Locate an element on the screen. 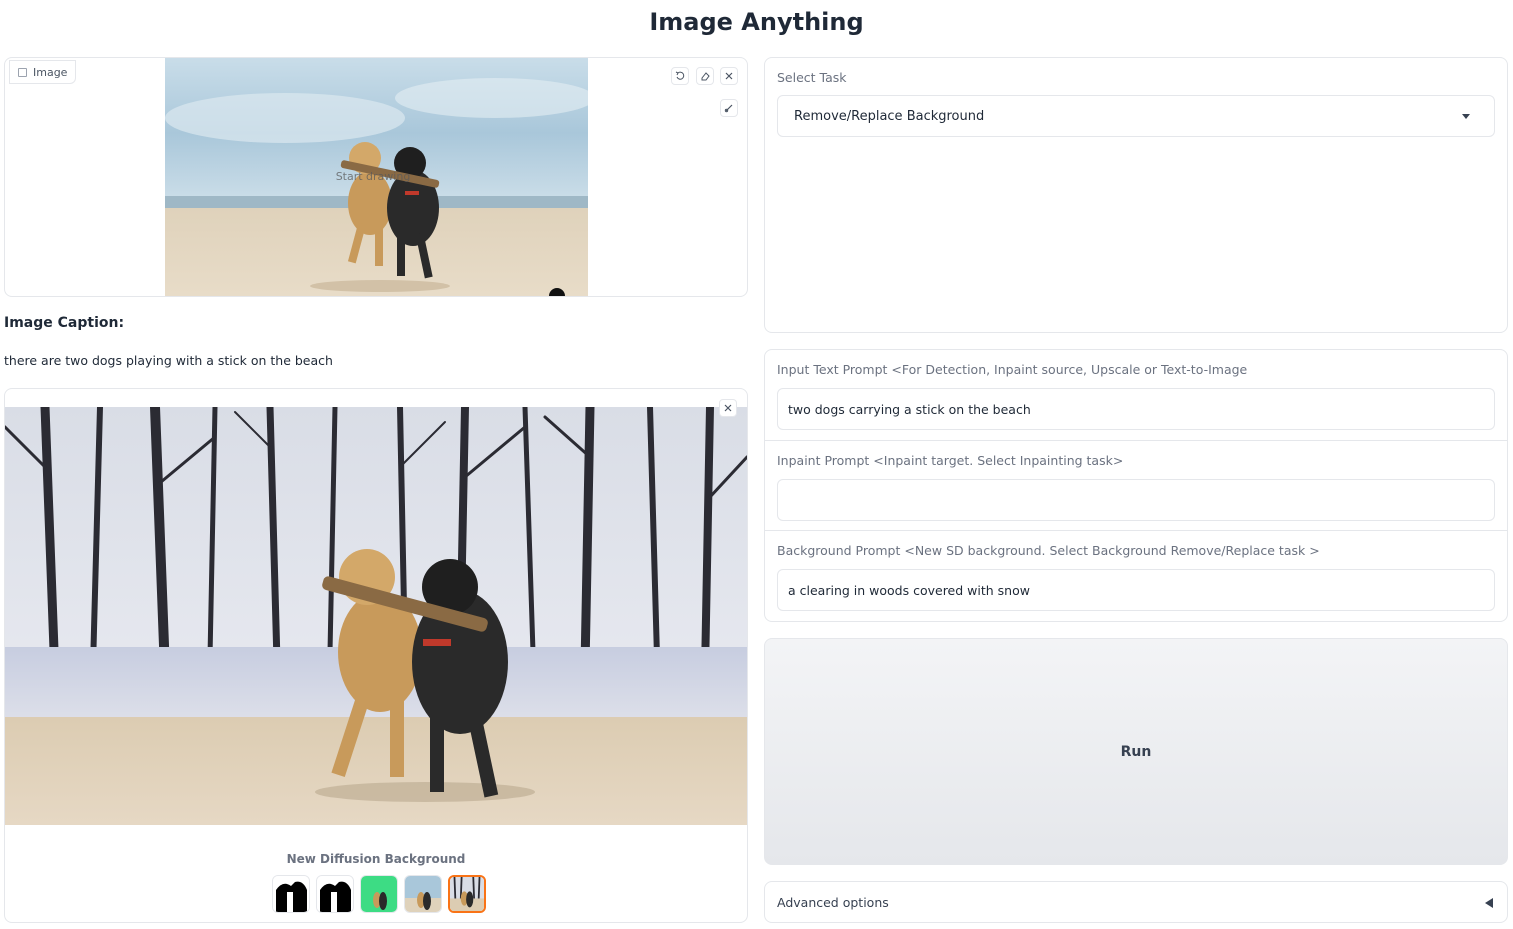 The image size is (1513, 929). snow-thumb-image is located at coordinates (467, 894).